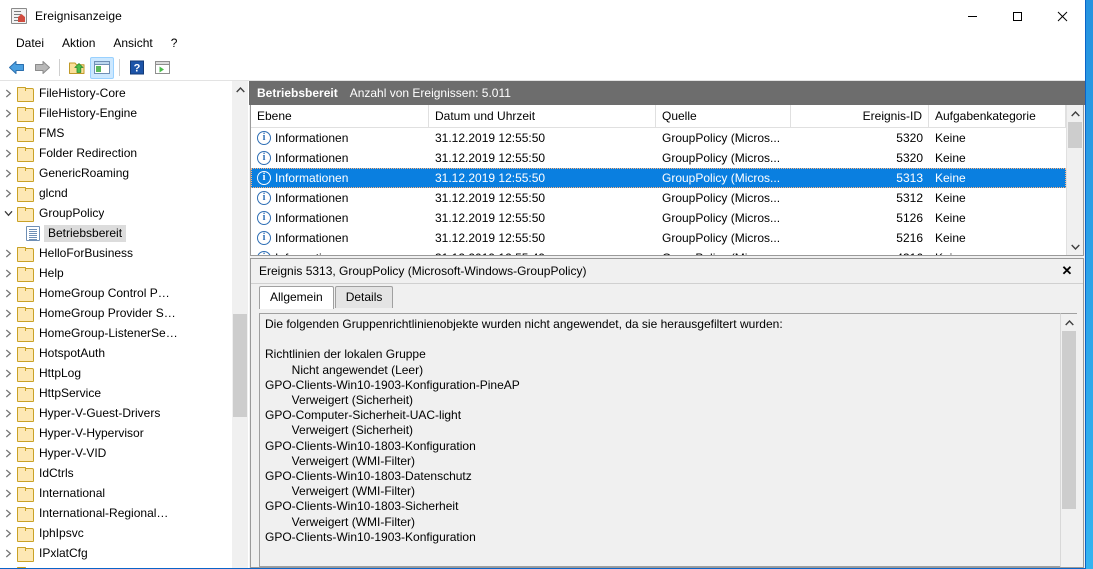 This screenshot has height=569, width=1093. Describe the element at coordinates (115, 373) in the screenshot. I see `tree-item-httplog: HttpLog` at that location.